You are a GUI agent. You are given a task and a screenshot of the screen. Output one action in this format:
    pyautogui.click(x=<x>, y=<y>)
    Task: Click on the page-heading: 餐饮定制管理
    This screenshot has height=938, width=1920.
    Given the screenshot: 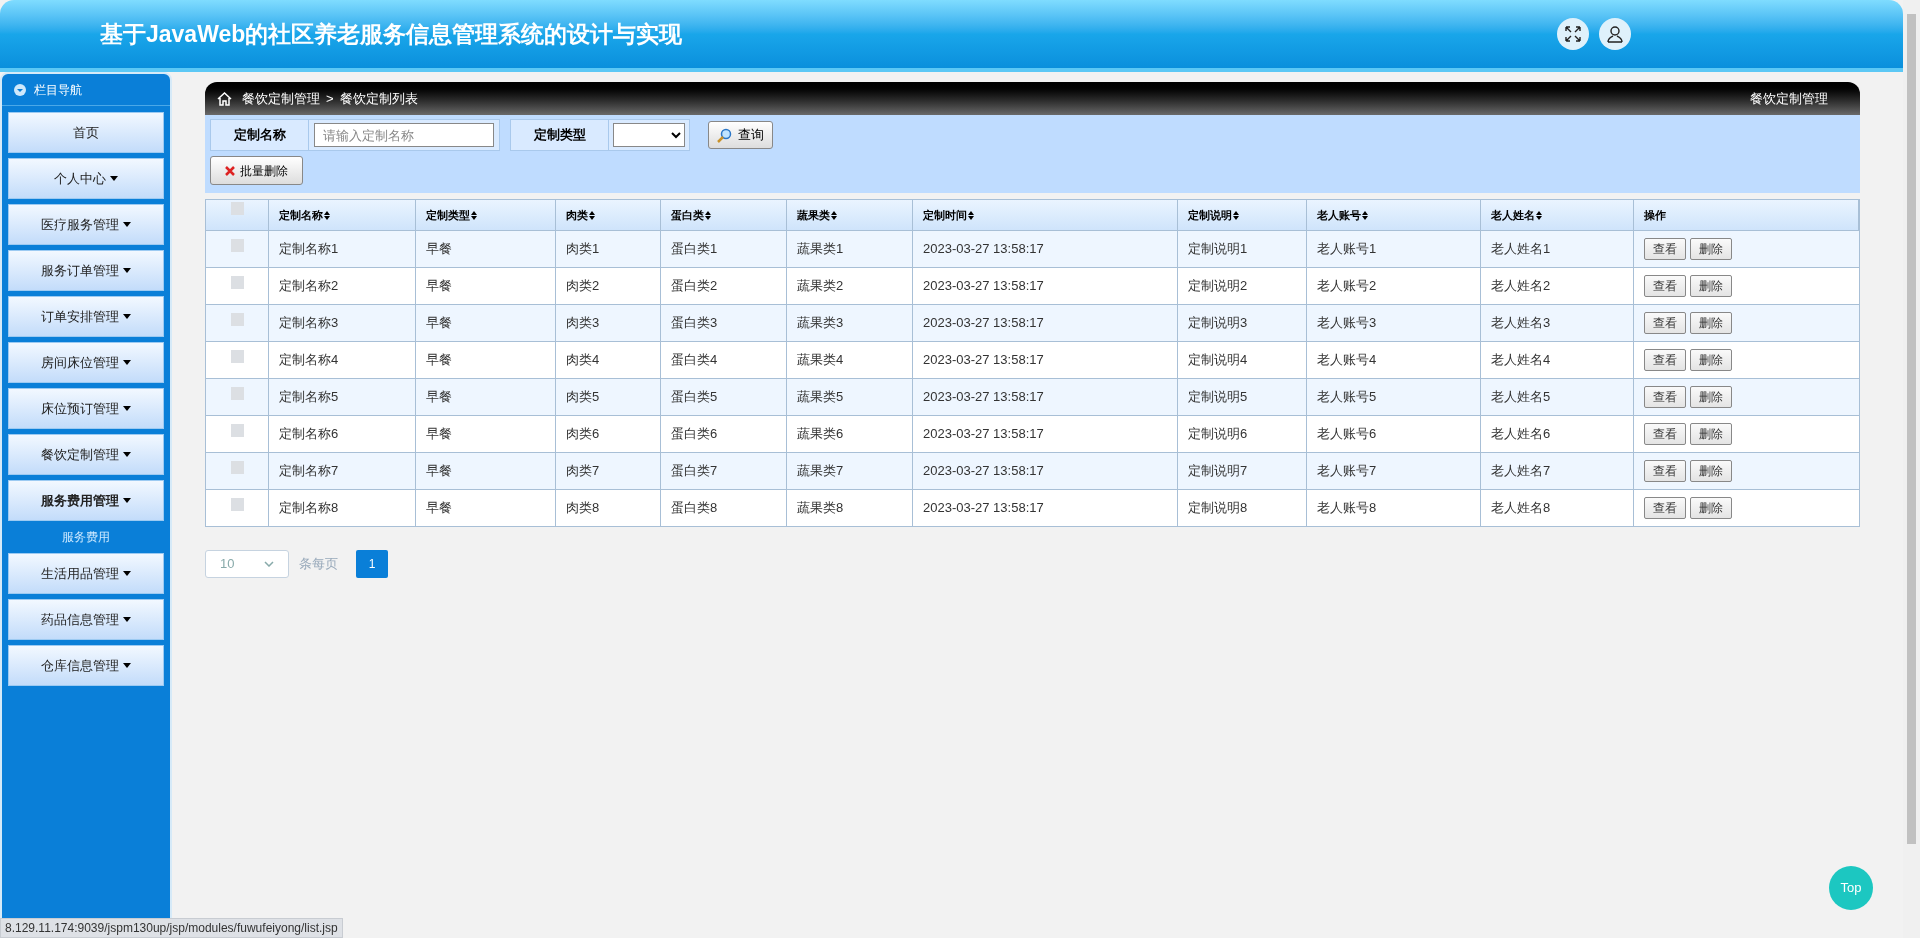 What is the action you would take?
    pyautogui.click(x=1789, y=98)
    